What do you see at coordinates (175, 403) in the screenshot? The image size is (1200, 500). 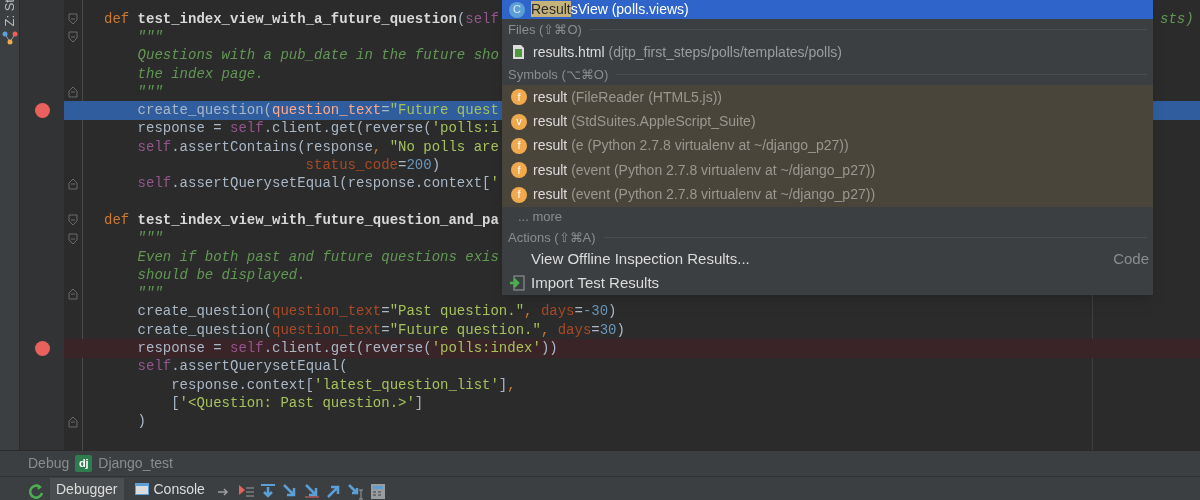 I see `code-token: [` at bounding box center [175, 403].